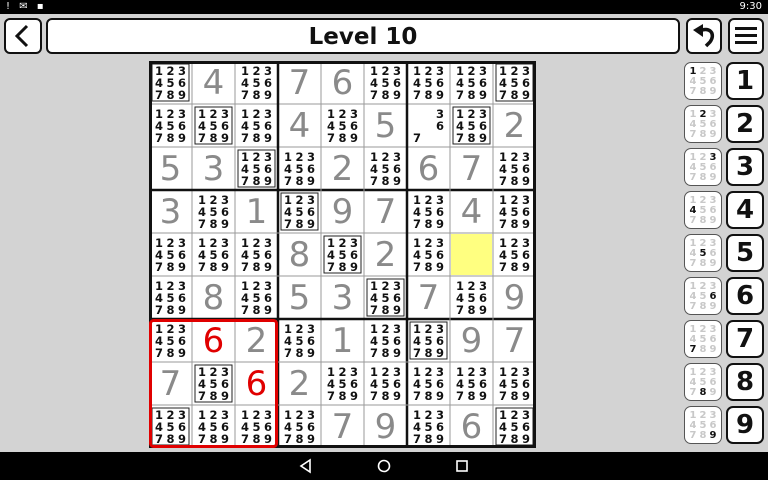  Describe the element at coordinates (306, 466) in the screenshot. I see `nav-back-icon` at that location.